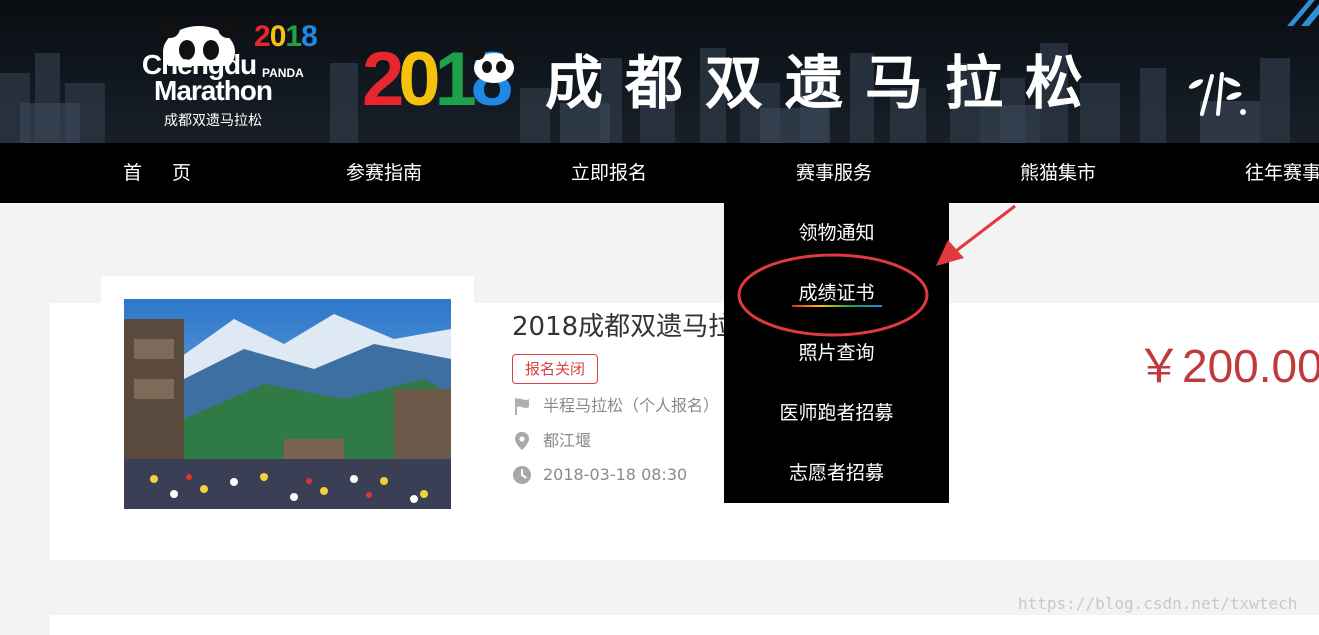 The height and width of the screenshot is (635, 1319). I want to click on site-logo: 2018 PANDA Chengdu Marathon 成都双遗马拉松, so click(226, 75).